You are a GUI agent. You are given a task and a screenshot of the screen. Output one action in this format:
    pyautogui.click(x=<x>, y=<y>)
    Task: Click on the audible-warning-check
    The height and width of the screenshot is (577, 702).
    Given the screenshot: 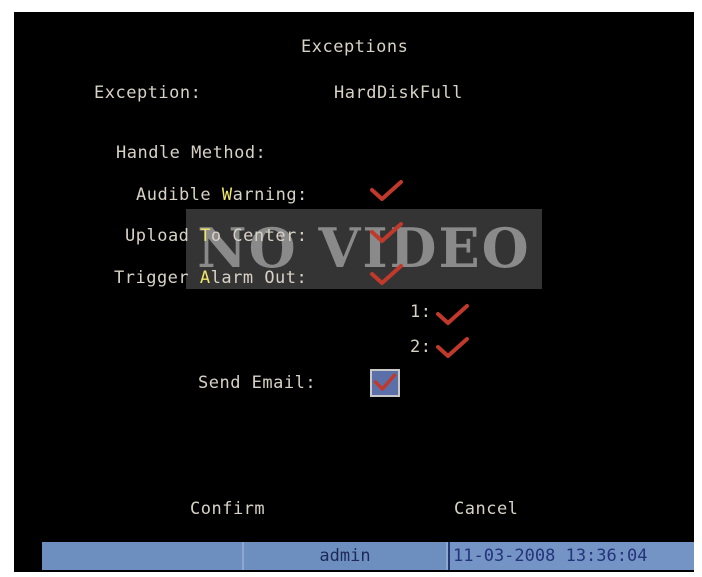 What is the action you would take?
    pyautogui.click(x=386, y=191)
    